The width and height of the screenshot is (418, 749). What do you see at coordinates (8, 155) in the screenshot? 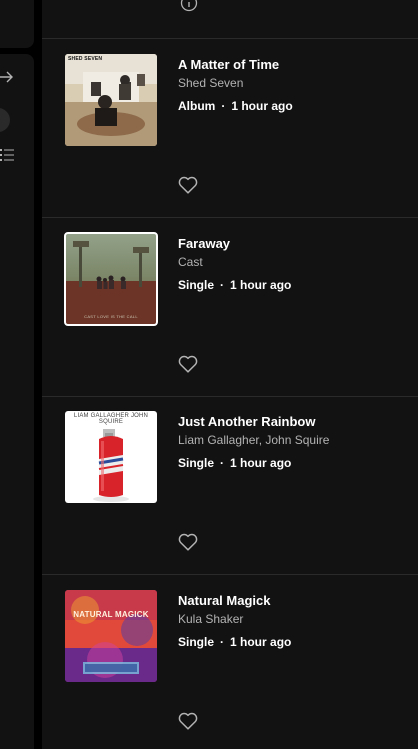
I see `list-icon` at bounding box center [8, 155].